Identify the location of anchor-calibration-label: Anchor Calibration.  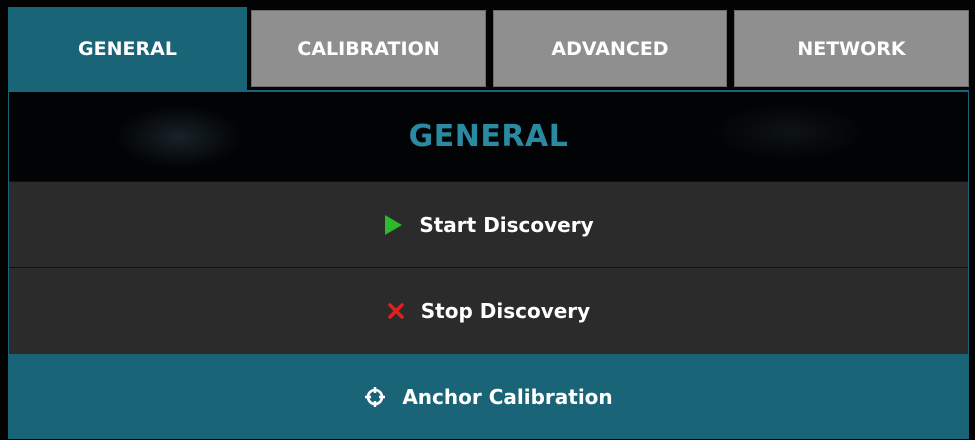
(507, 396).